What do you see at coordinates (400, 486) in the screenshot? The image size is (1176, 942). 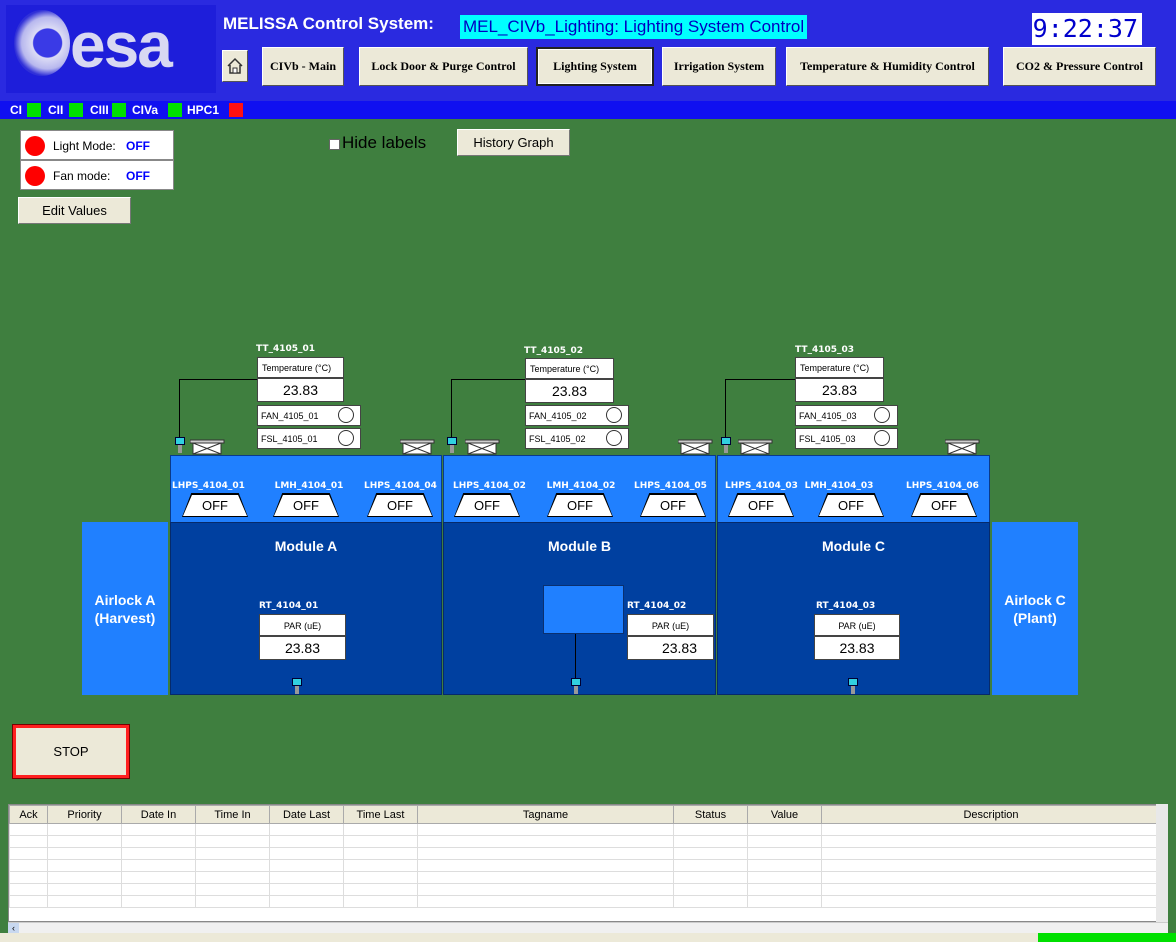 I see `lamp-tag: LHPS_4104_04` at bounding box center [400, 486].